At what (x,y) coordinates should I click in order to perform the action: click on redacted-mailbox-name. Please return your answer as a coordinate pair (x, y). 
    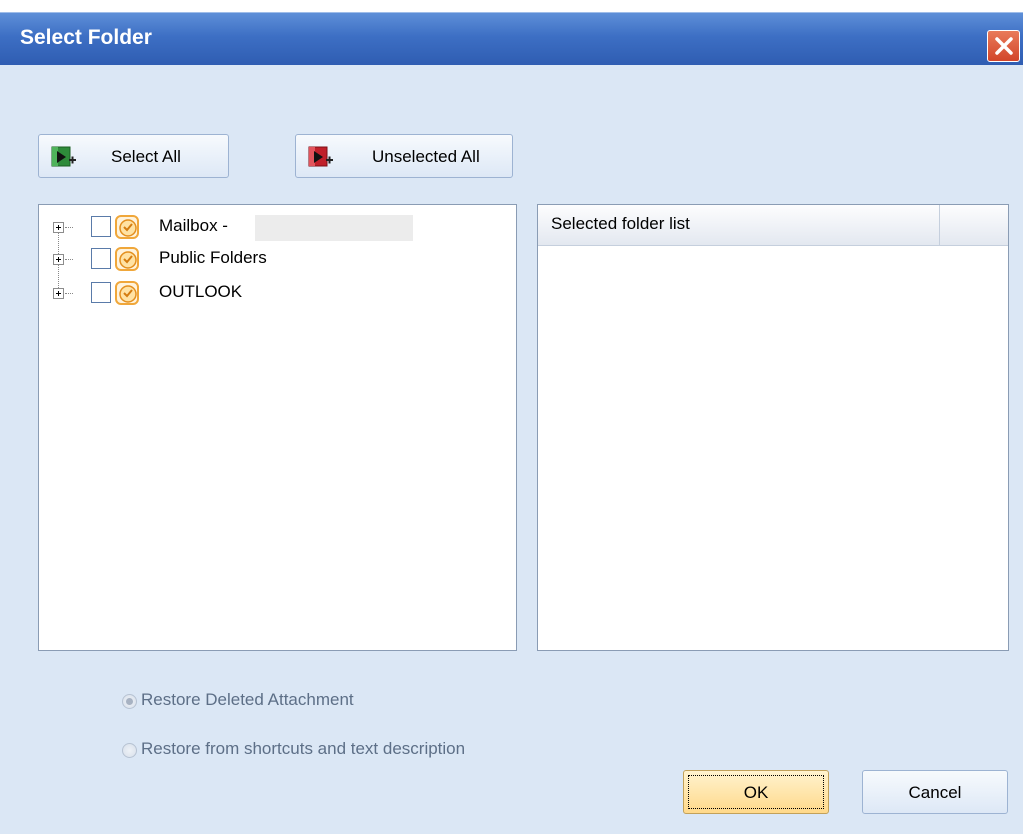
    Looking at the image, I should click on (334, 228).